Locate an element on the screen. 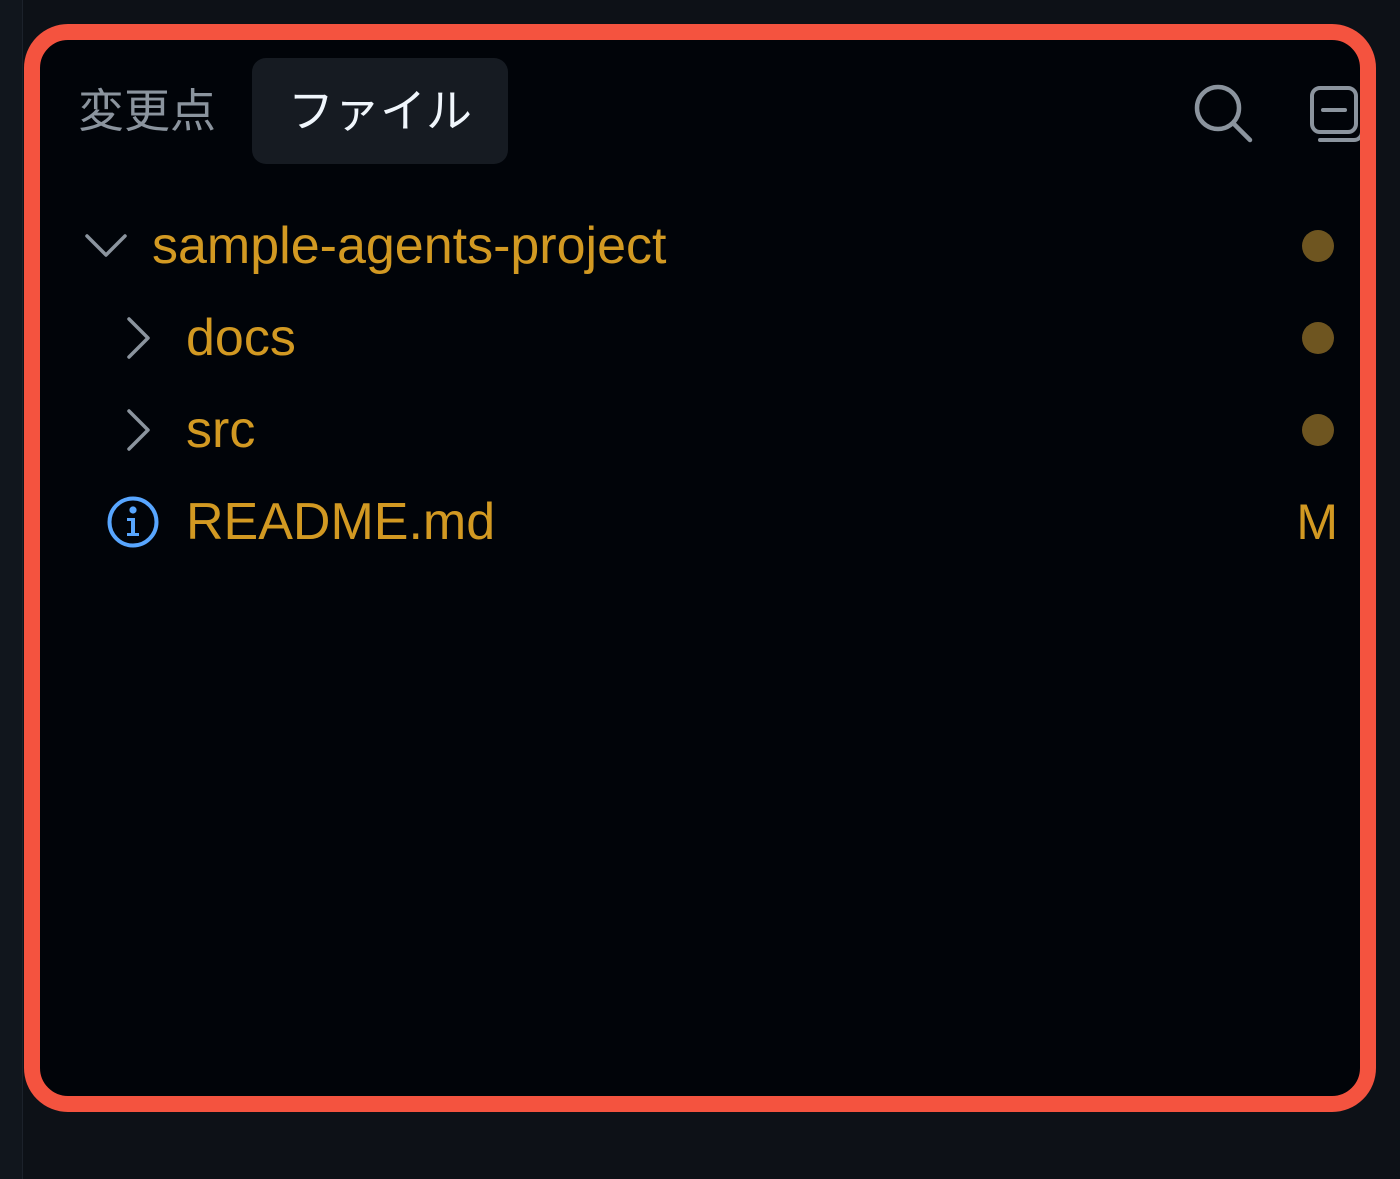  tree-item-label: src is located at coordinates (221, 430).